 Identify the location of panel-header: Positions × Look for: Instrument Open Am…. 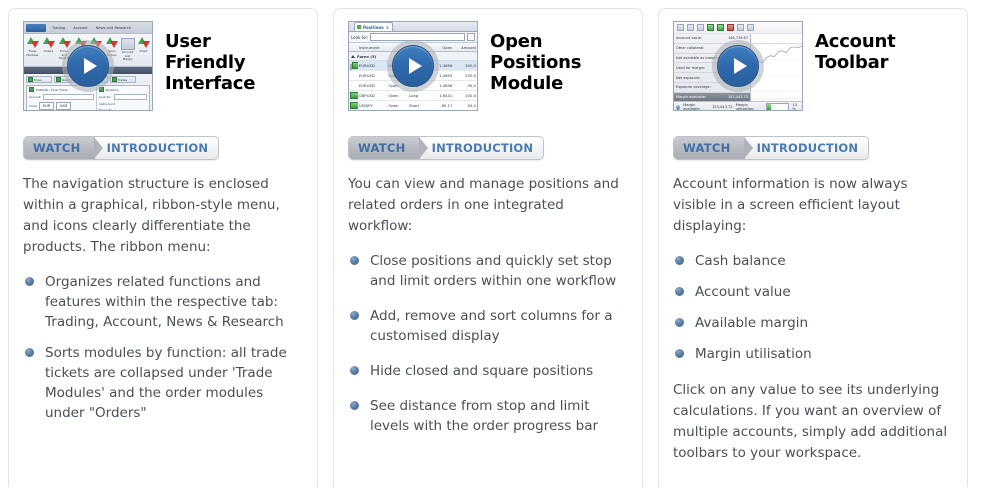
(488, 71).